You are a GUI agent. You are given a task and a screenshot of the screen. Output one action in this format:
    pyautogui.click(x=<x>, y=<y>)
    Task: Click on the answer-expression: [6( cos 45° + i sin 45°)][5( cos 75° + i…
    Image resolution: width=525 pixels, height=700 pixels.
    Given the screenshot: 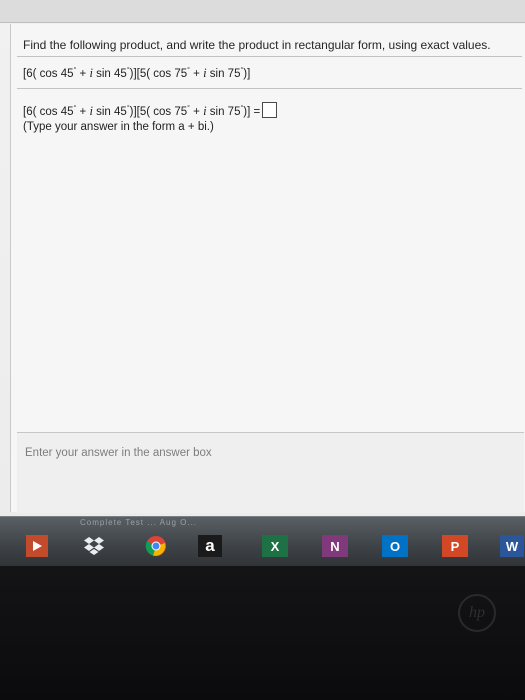 What is the action you would take?
    pyautogui.click(x=150, y=110)
    